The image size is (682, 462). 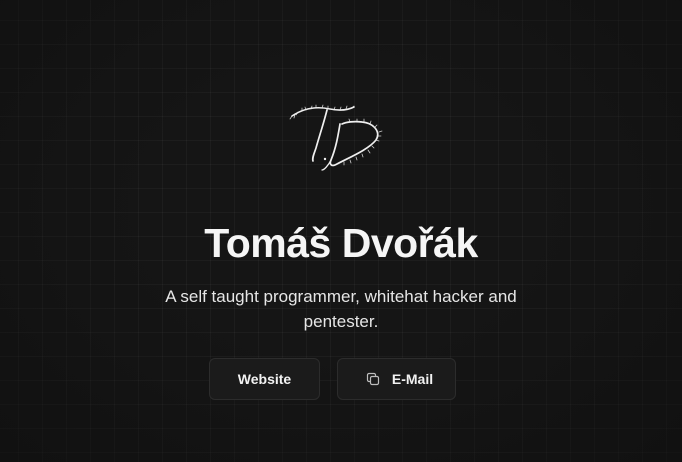 I want to click on website-button: Website, so click(x=264, y=379).